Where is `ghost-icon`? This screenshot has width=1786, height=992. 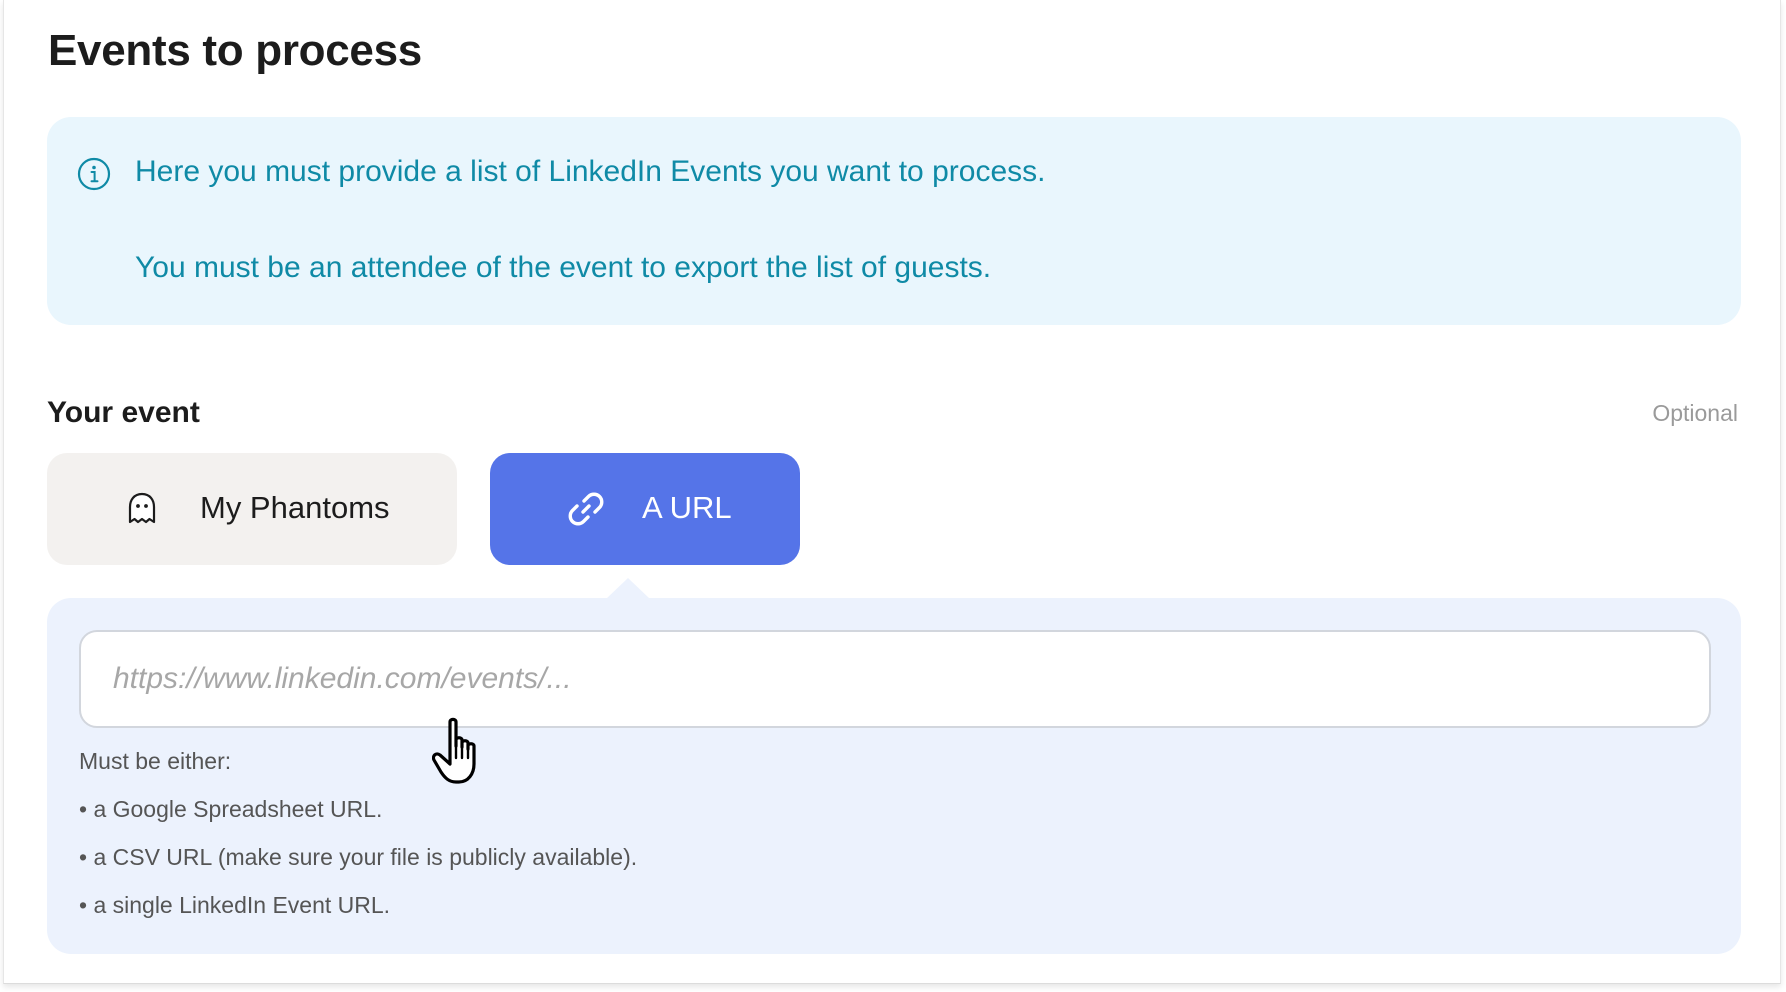 ghost-icon is located at coordinates (142, 508).